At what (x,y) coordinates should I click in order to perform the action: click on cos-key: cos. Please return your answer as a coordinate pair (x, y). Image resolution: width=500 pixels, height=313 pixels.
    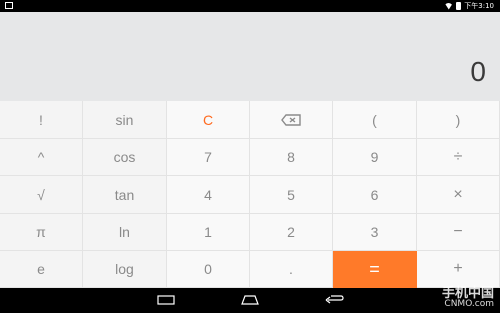
    Looking at the image, I should click on (125, 157).